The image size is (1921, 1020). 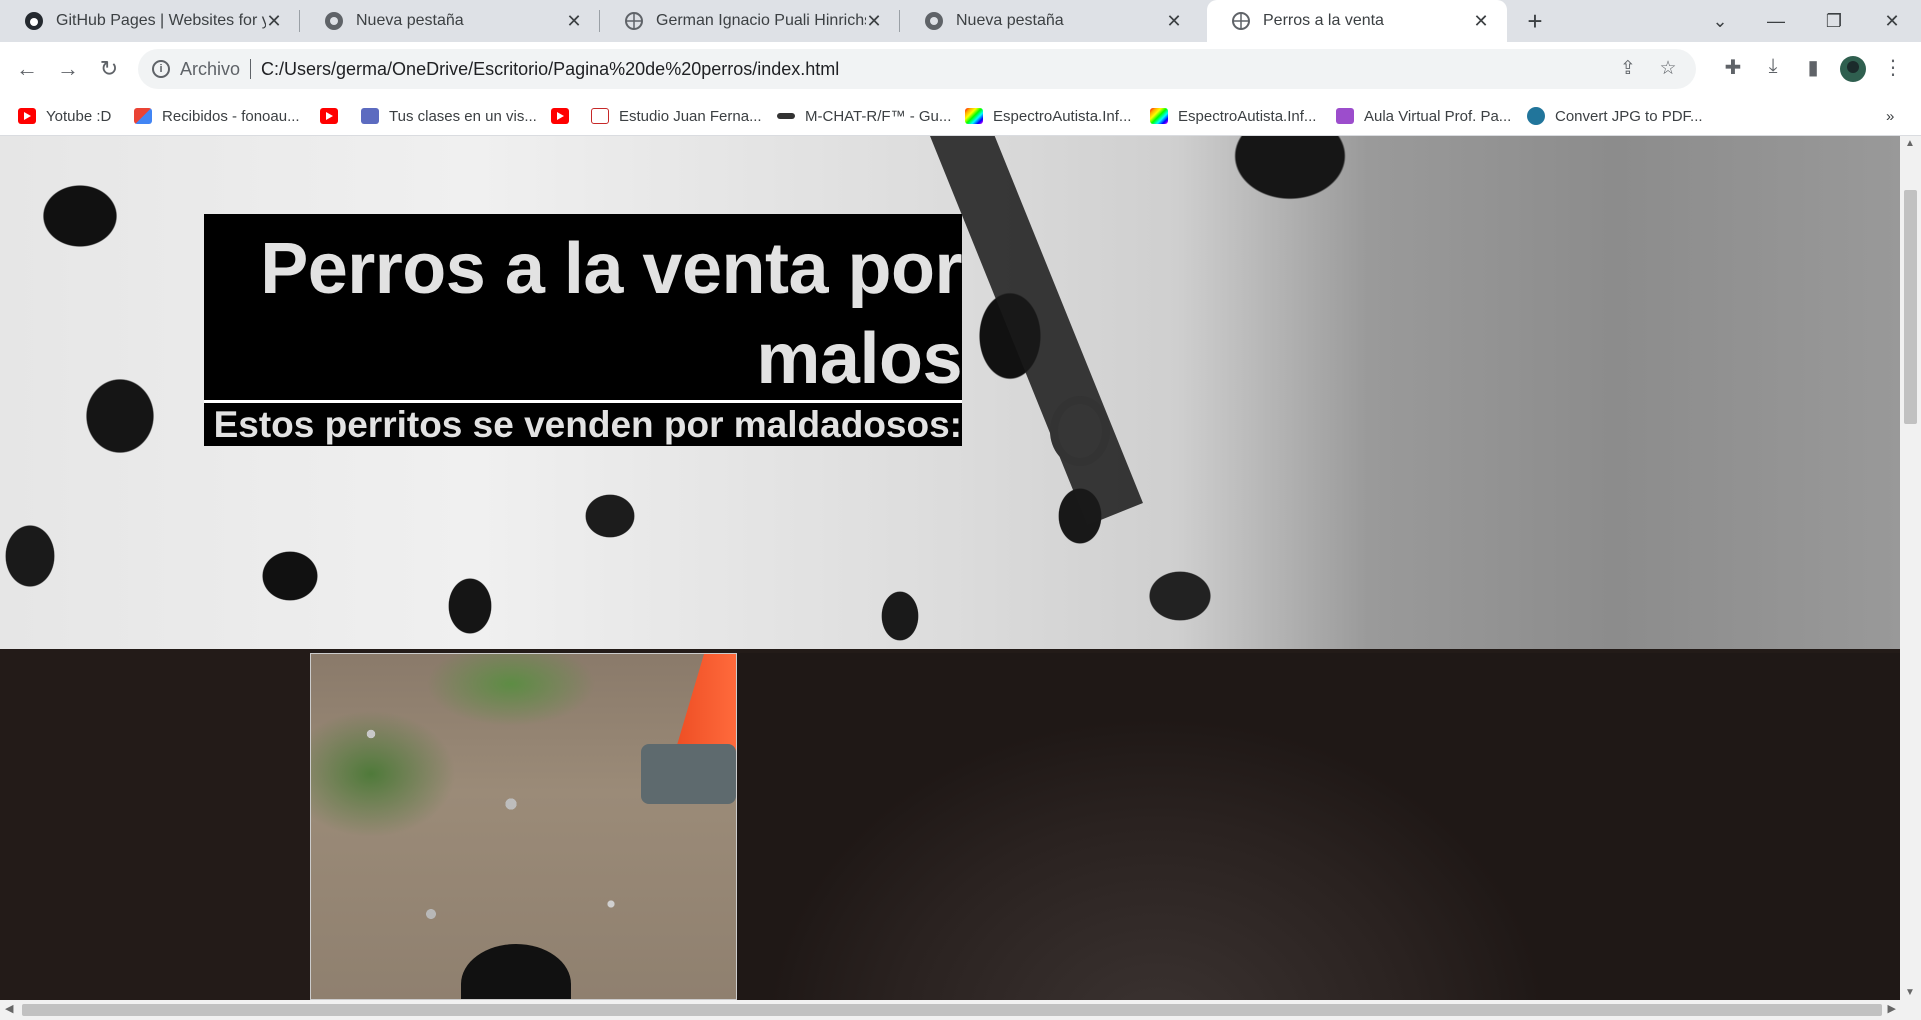 I want to click on subtitle-box: Estos perritos se venden por maldadosos:, so click(x=583, y=423).